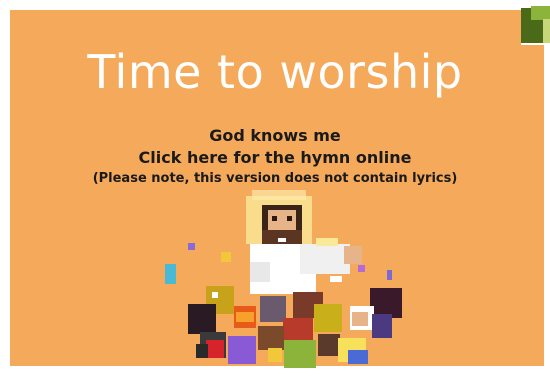 Image resolution: width=550 pixels, height=379 pixels. Describe the element at coordinates (275, 135) in the screenshot. I see `hymn-title: God knows me` at that location.